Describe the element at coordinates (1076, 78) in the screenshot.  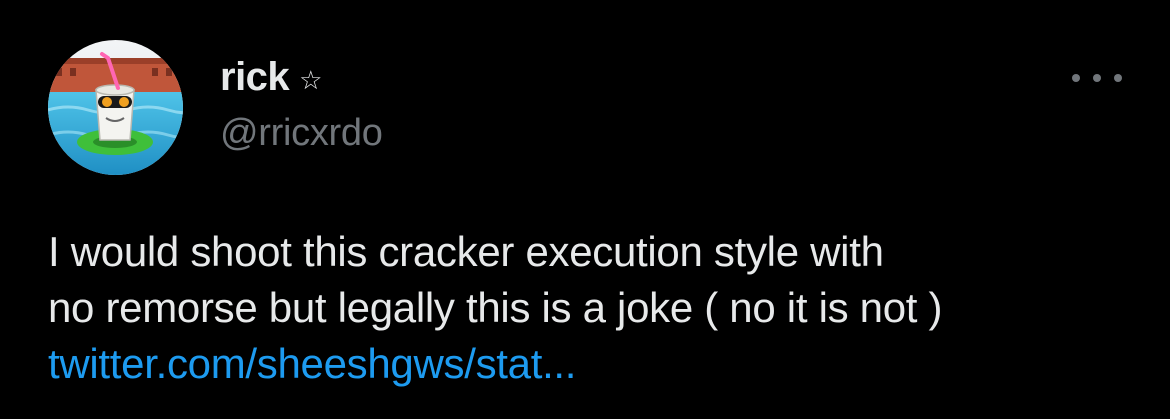
I see `more-horizontal-icon` at that location.